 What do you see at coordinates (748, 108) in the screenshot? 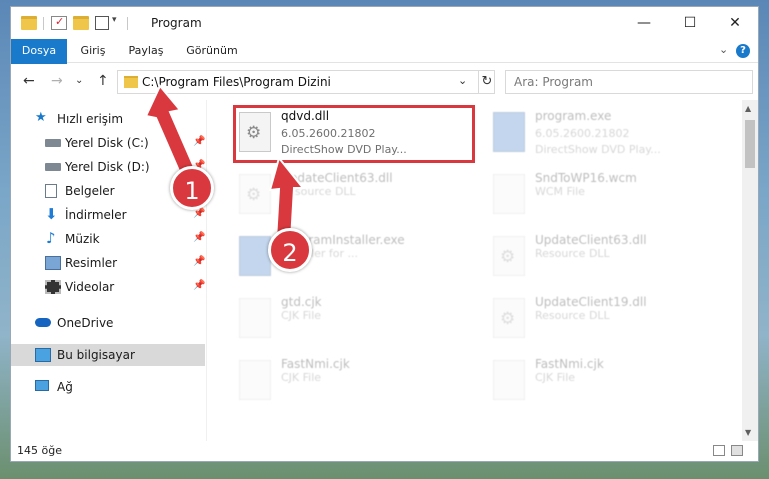
I see `scroll-up-icon: ▲` at bounding box center [748, 108].